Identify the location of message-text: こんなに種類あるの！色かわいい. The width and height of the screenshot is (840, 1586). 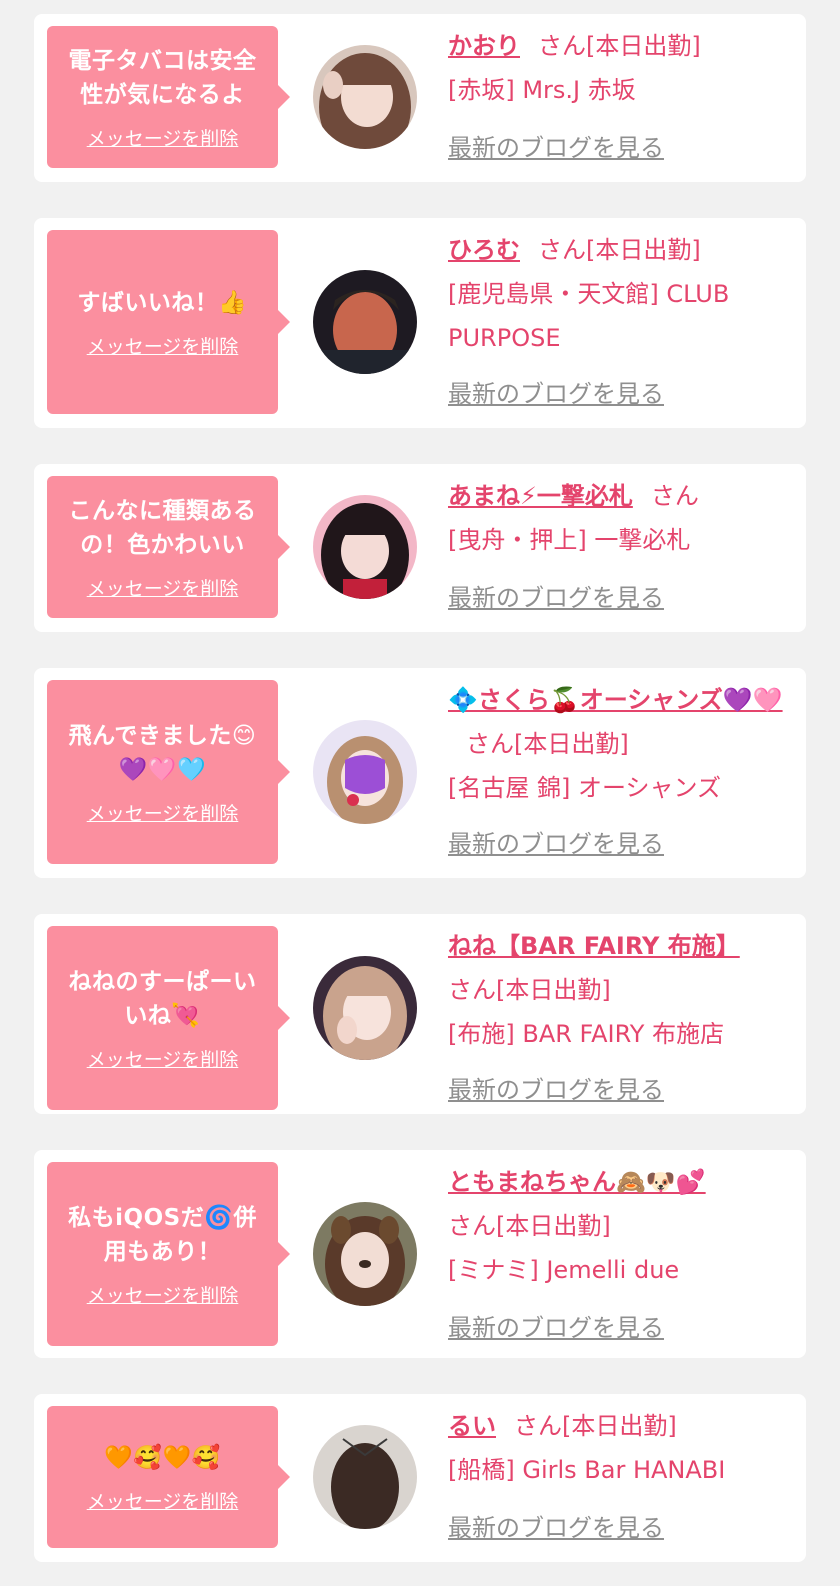
(162, 527).